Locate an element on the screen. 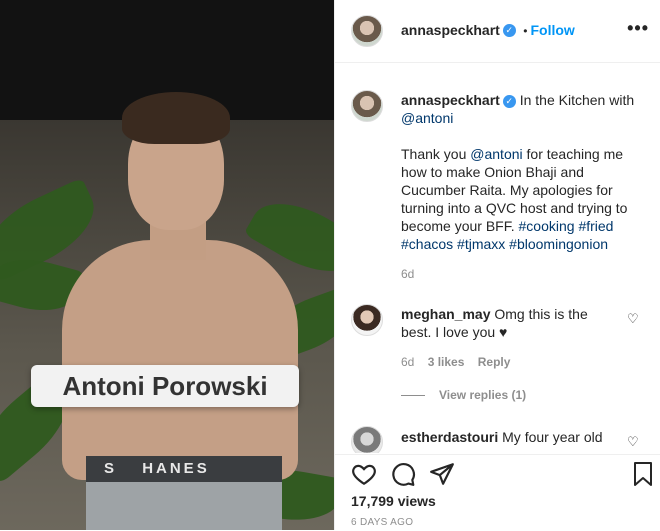 This screenshot has width=660, height=531. views-count: 17,799 views is located at coordinates (393, 501).